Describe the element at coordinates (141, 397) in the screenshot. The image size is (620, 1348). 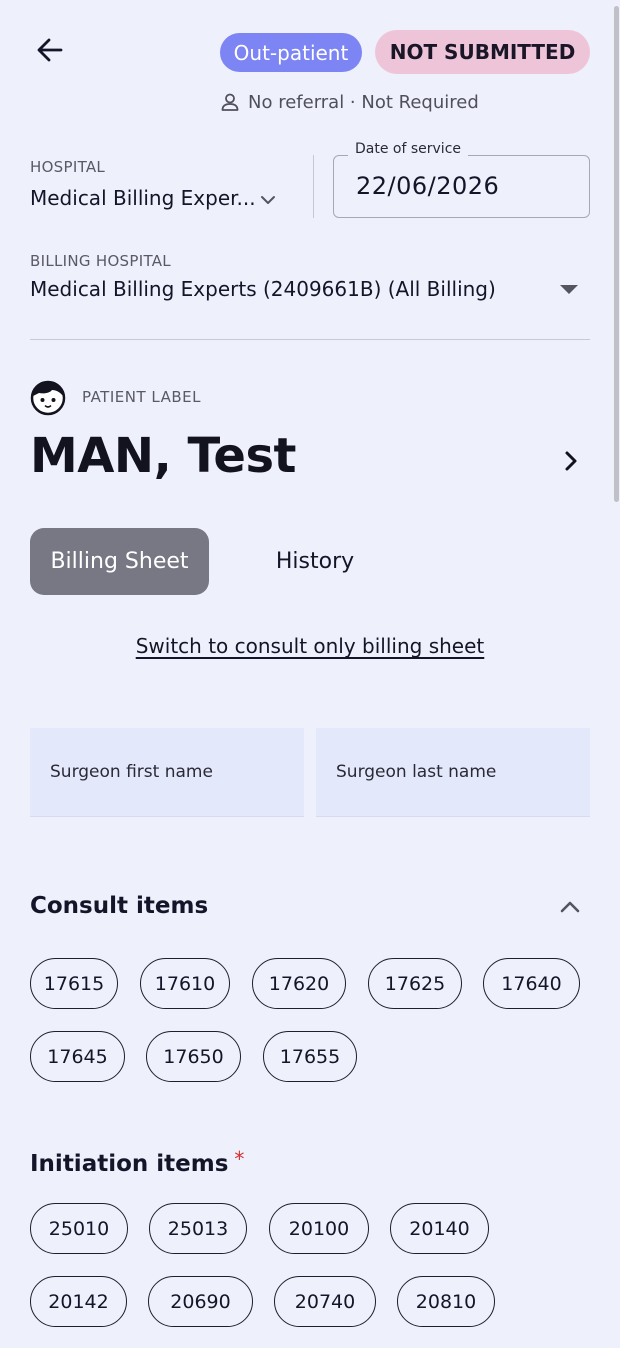
I see `patient-label: PATIENT LABEL` at that location.